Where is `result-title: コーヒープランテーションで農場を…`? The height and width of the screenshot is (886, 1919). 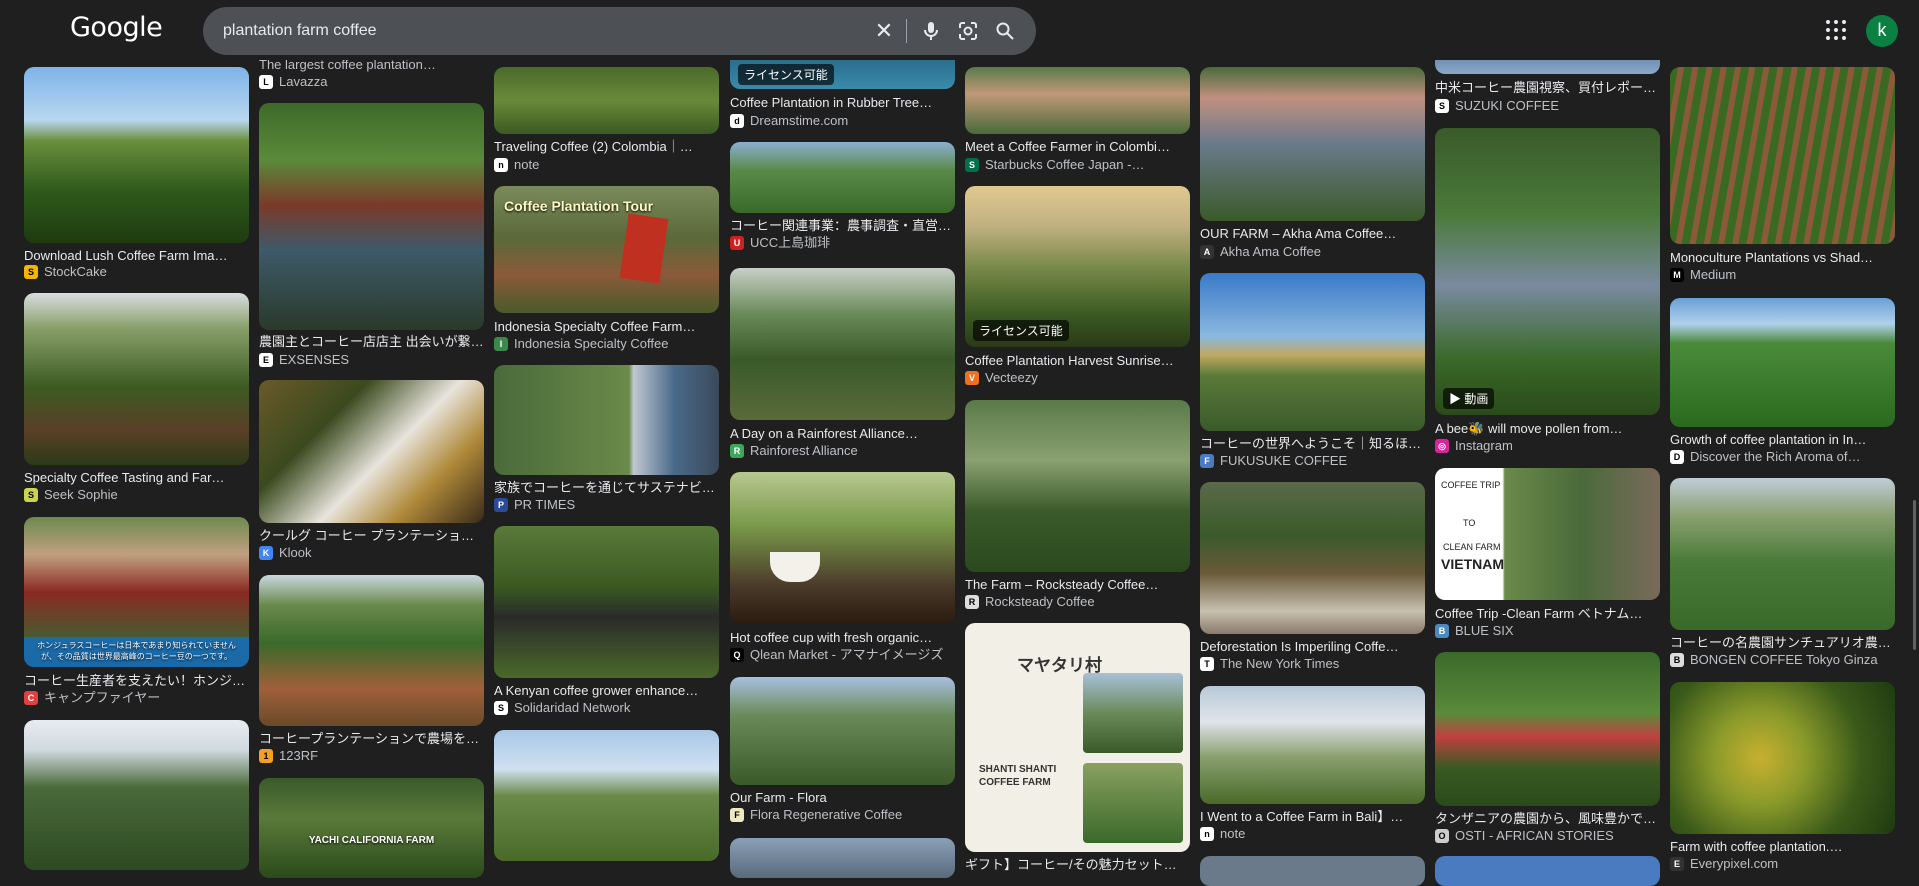 result-title: コーヒープランテーションで農場を… is located at coordinates (371, 738).